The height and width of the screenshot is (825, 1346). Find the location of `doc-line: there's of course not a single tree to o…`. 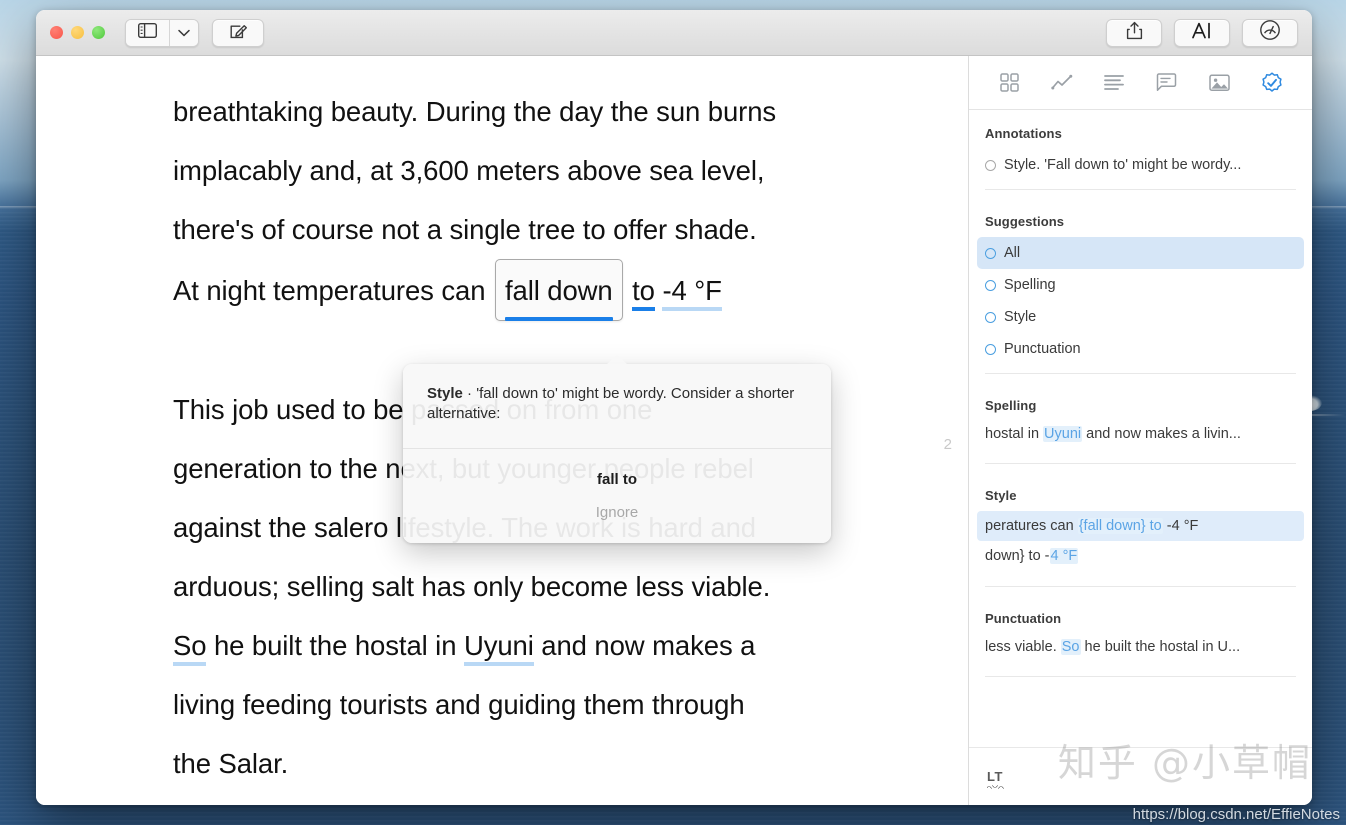

doc-line: there's of course not a single tree to o… is located at coordinates (465, 229).